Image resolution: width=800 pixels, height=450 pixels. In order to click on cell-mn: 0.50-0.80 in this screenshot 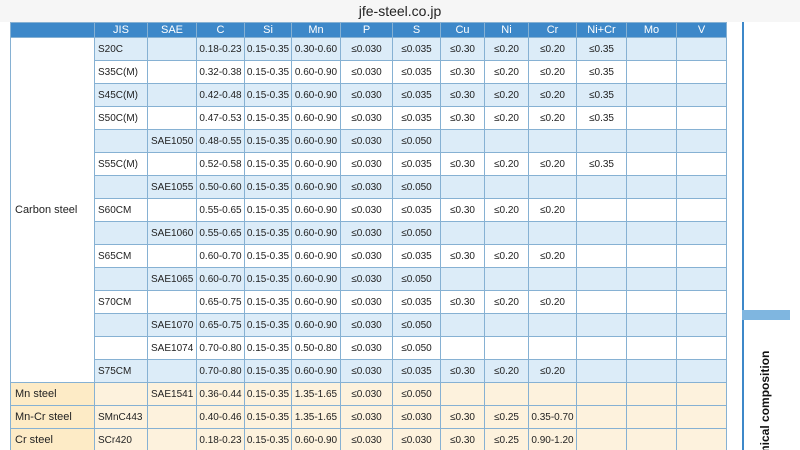, I will do `click(316, 348)`.